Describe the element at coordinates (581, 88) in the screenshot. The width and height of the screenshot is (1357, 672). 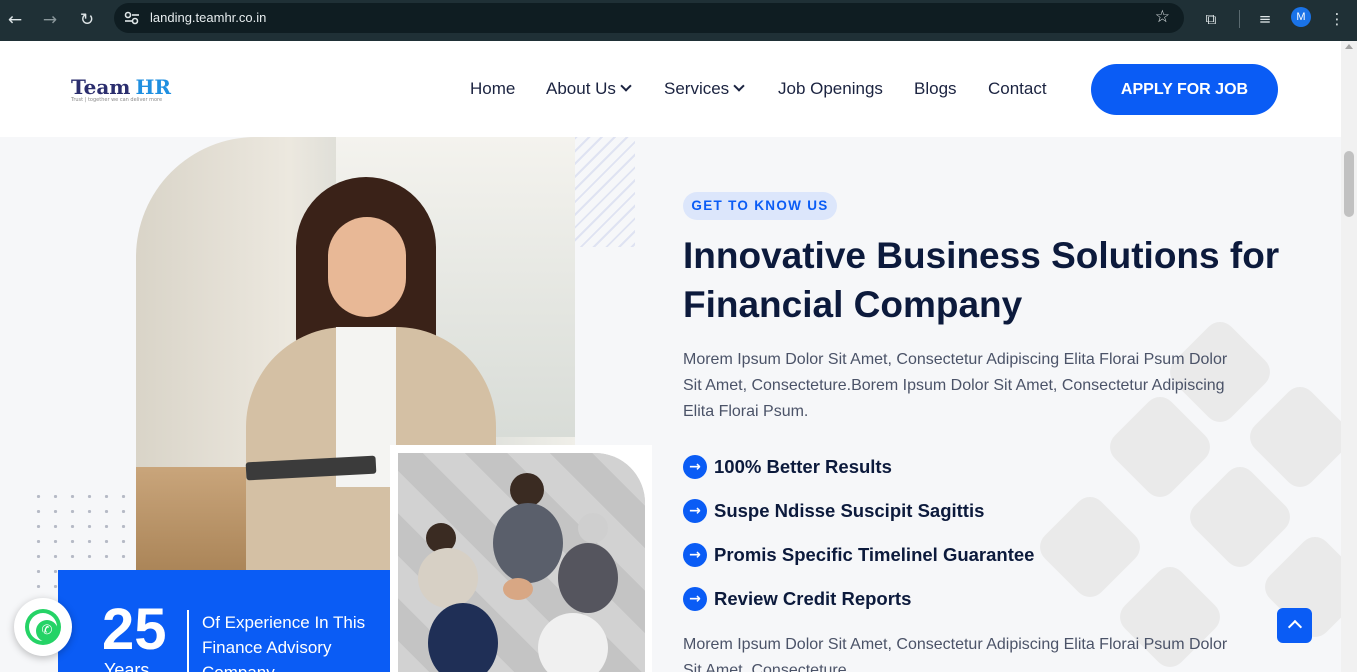
I see `nav-about-label: About Us` at that location.